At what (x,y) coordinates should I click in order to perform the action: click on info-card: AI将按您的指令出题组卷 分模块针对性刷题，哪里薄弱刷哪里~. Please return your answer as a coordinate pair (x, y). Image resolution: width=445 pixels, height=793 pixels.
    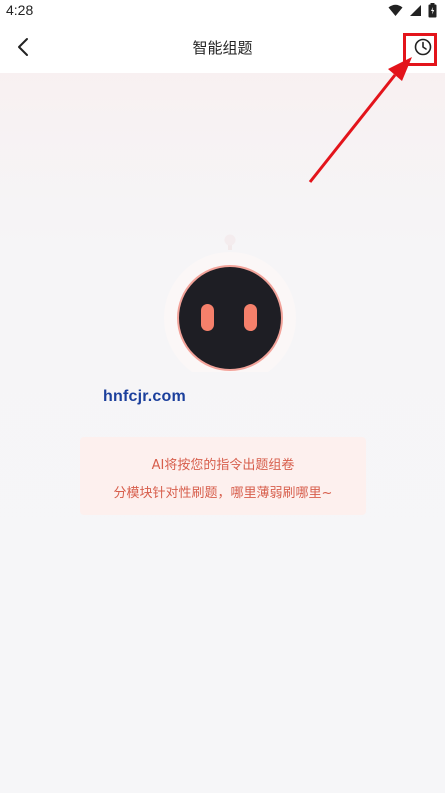
    Looking at the image, I should click on (223, 476).